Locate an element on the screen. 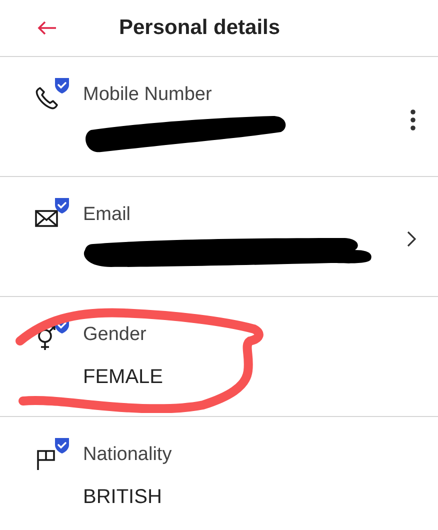 The height and width of the screenshot is (530, 438). back-arrow-icon is located at coordinates (47, 28).